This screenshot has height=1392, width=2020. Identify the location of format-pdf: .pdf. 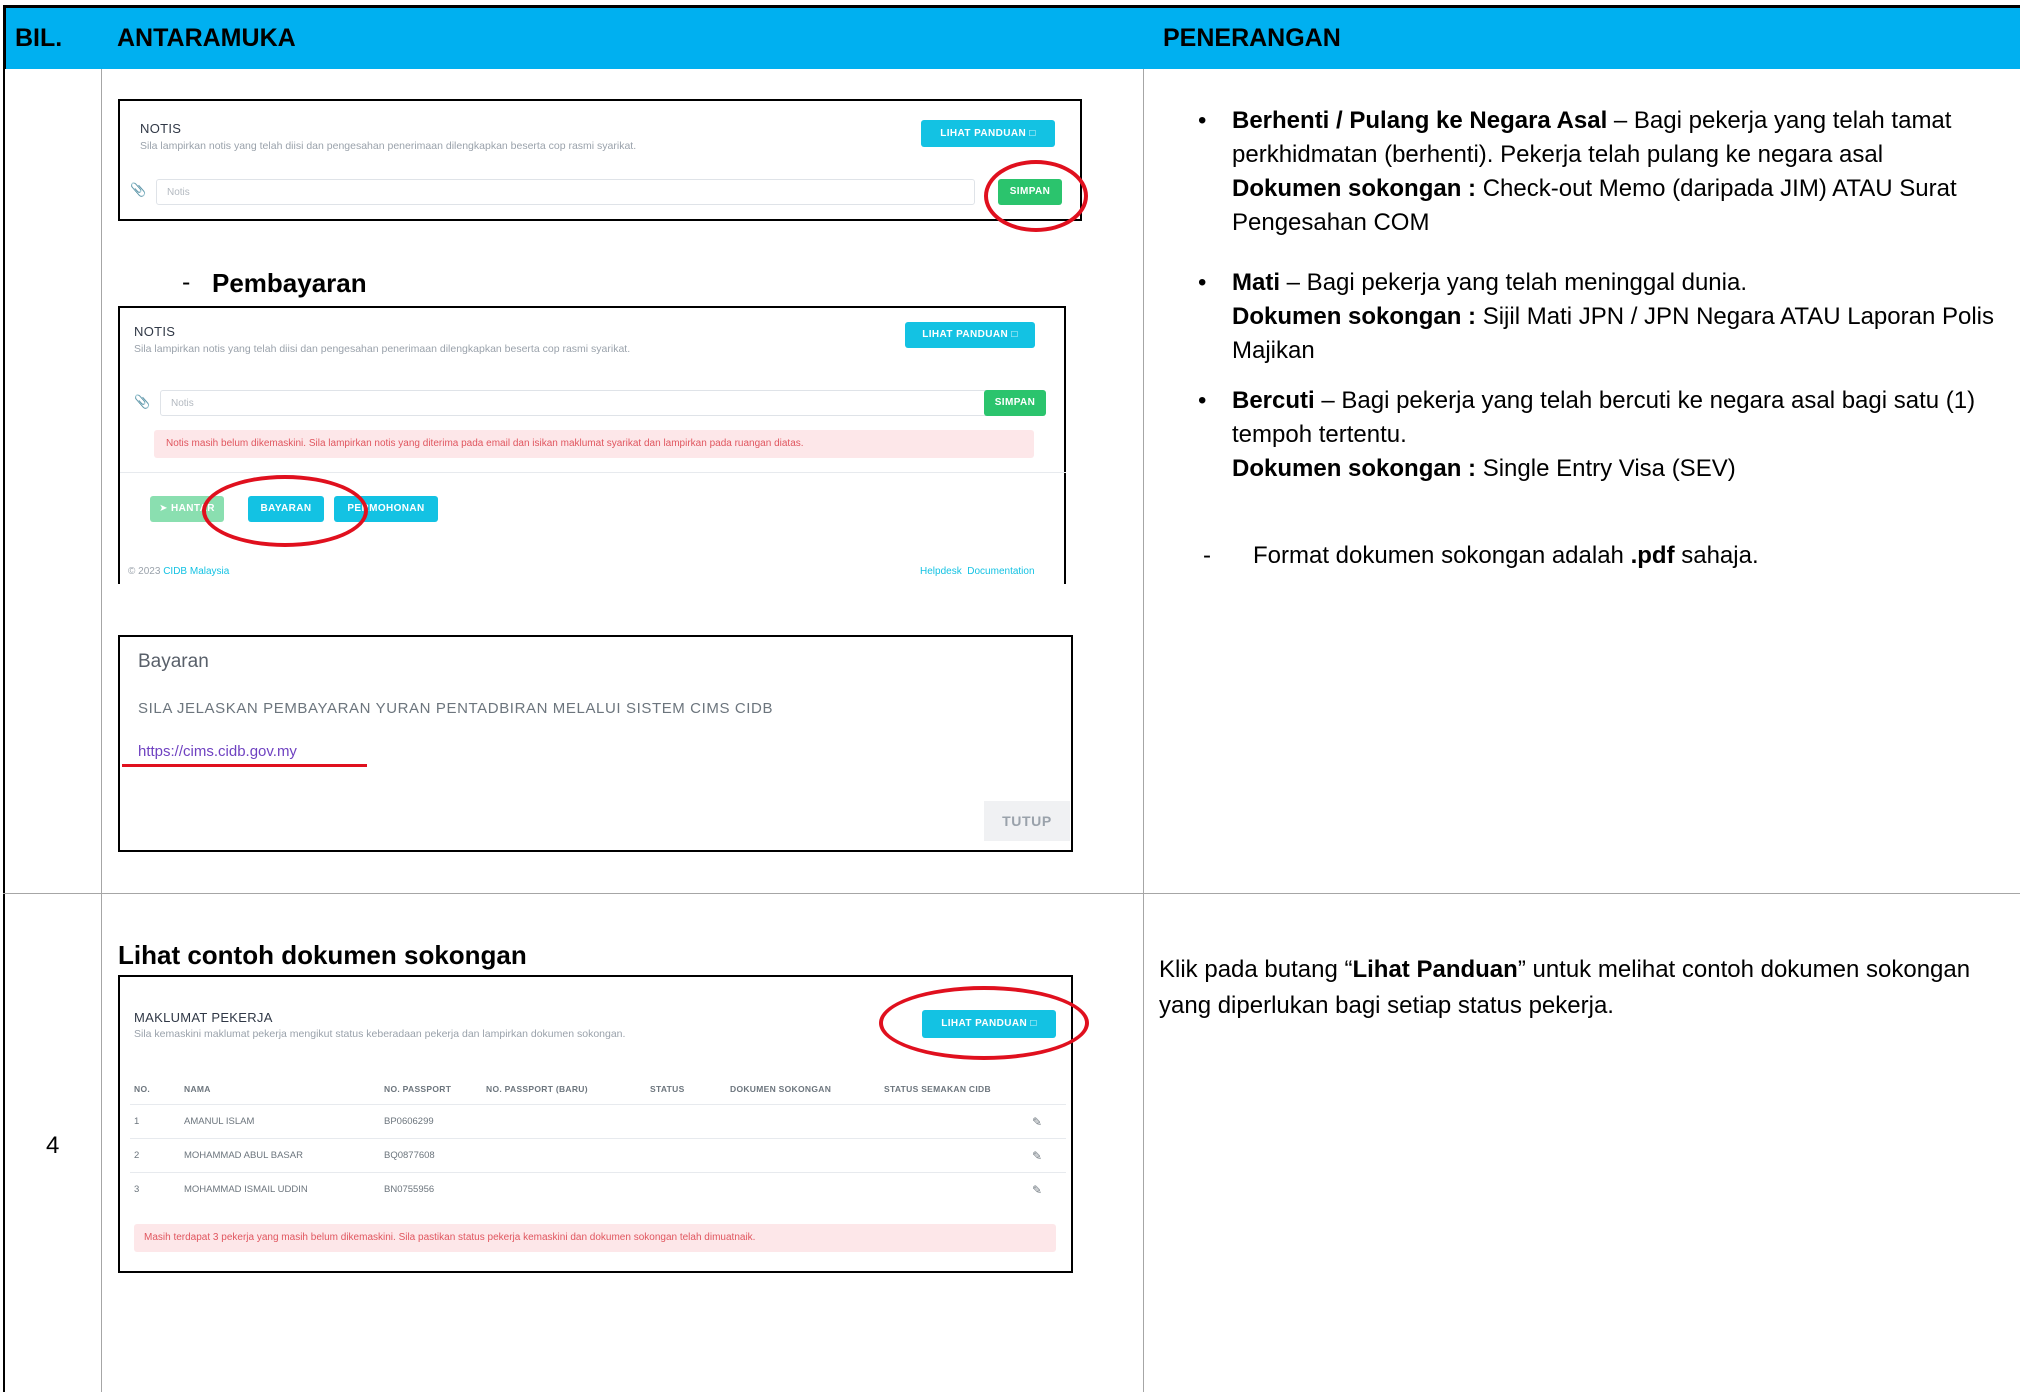
(1652, 555).